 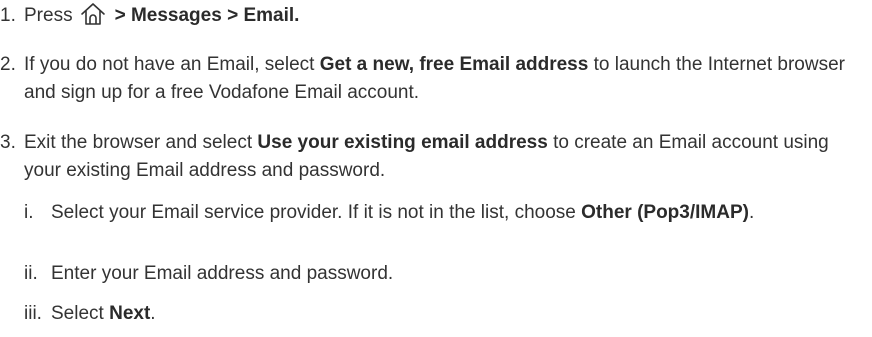 I want to click on menu-path: > Messages > Email., so click(x=207, y=15).